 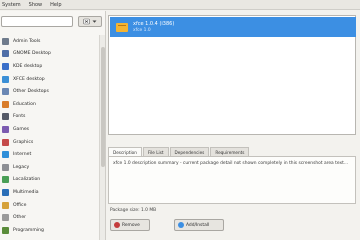 I want to click on category-label: Localization, so click(x=27, y=180).